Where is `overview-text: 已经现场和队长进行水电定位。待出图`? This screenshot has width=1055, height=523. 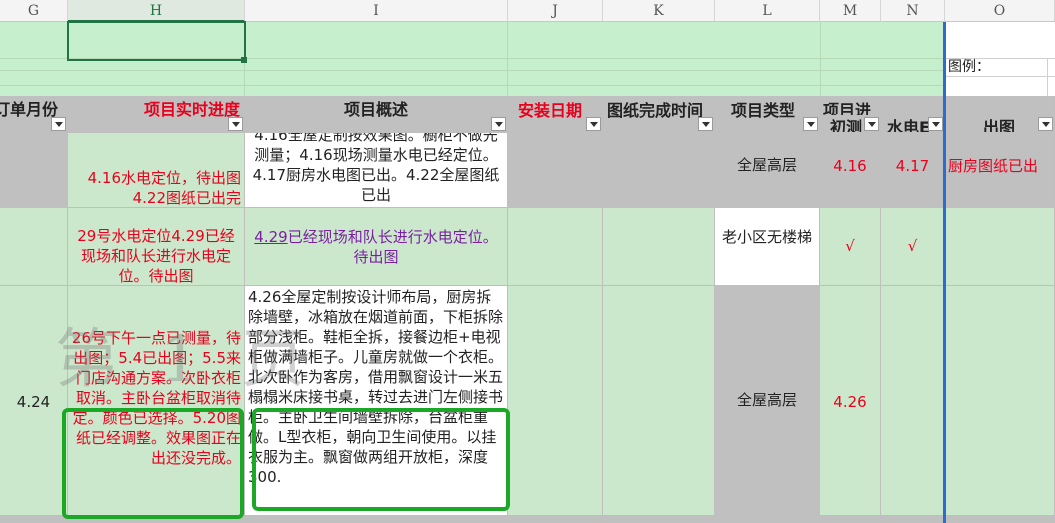
overview-text: 已经现场和队长进行水电定位。待出图 is located at coordinates (392, 247).